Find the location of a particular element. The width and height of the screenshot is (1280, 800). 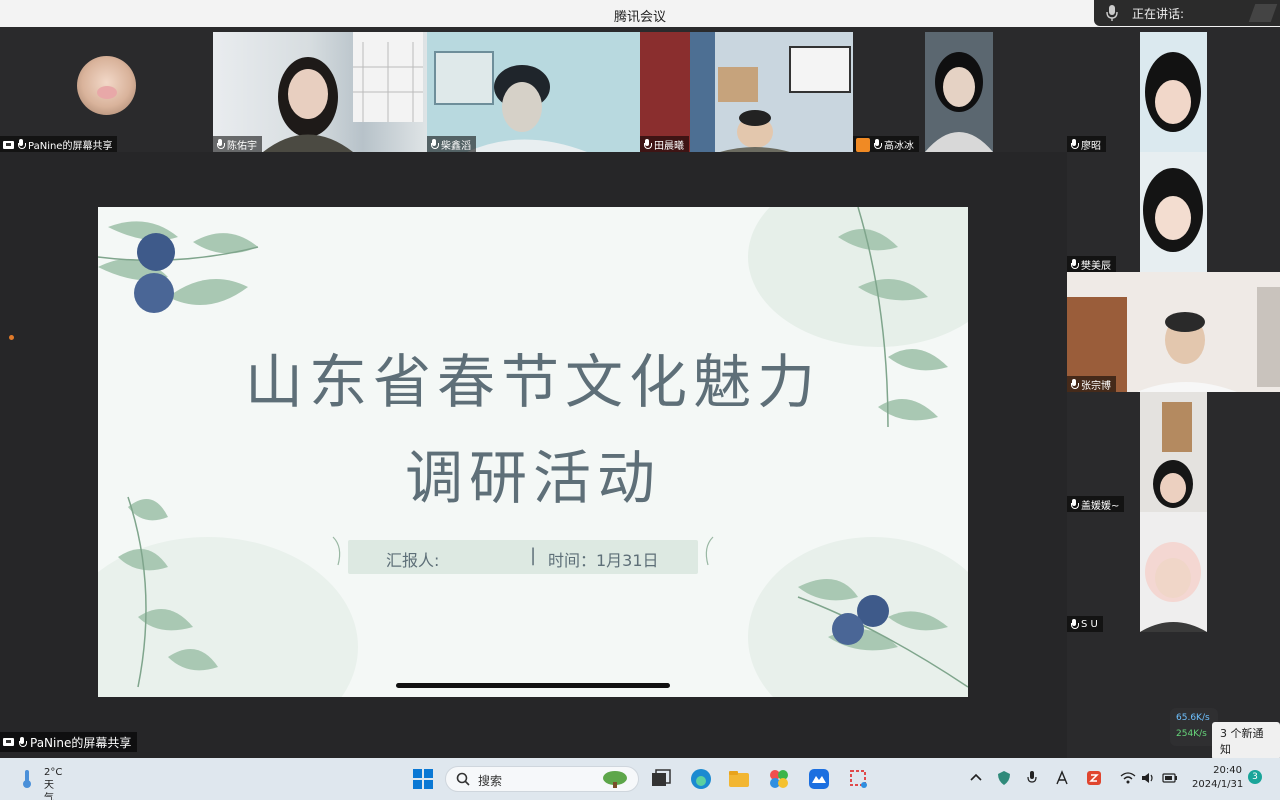

participant-tile: 张宗博 is located at coordinates (1173, 332).